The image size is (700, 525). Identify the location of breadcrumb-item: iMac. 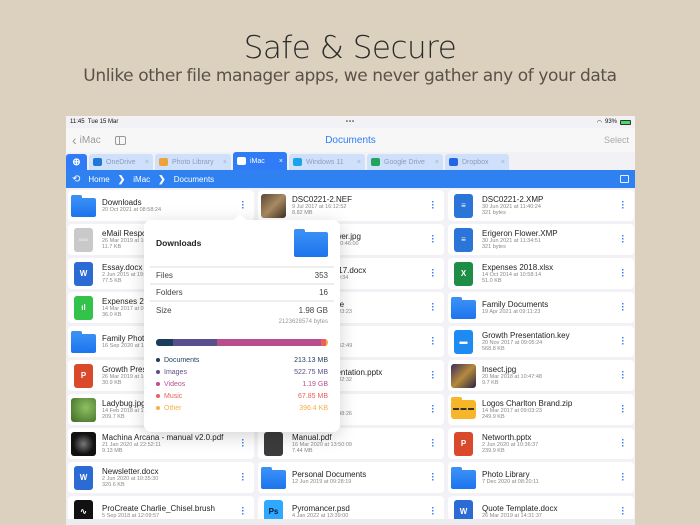
(141, 179).